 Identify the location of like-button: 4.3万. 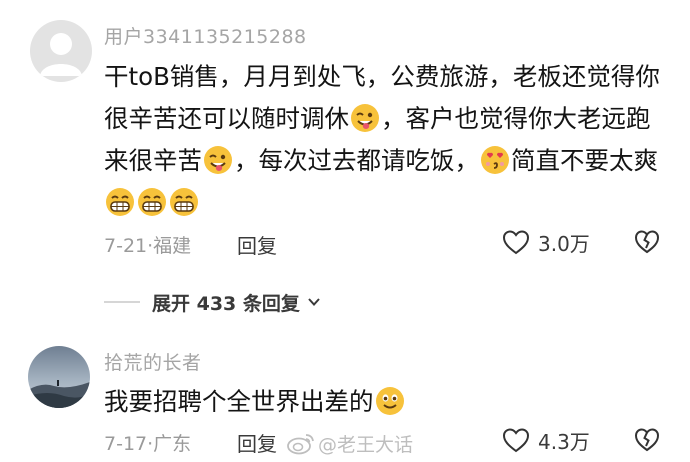
(546, 440).